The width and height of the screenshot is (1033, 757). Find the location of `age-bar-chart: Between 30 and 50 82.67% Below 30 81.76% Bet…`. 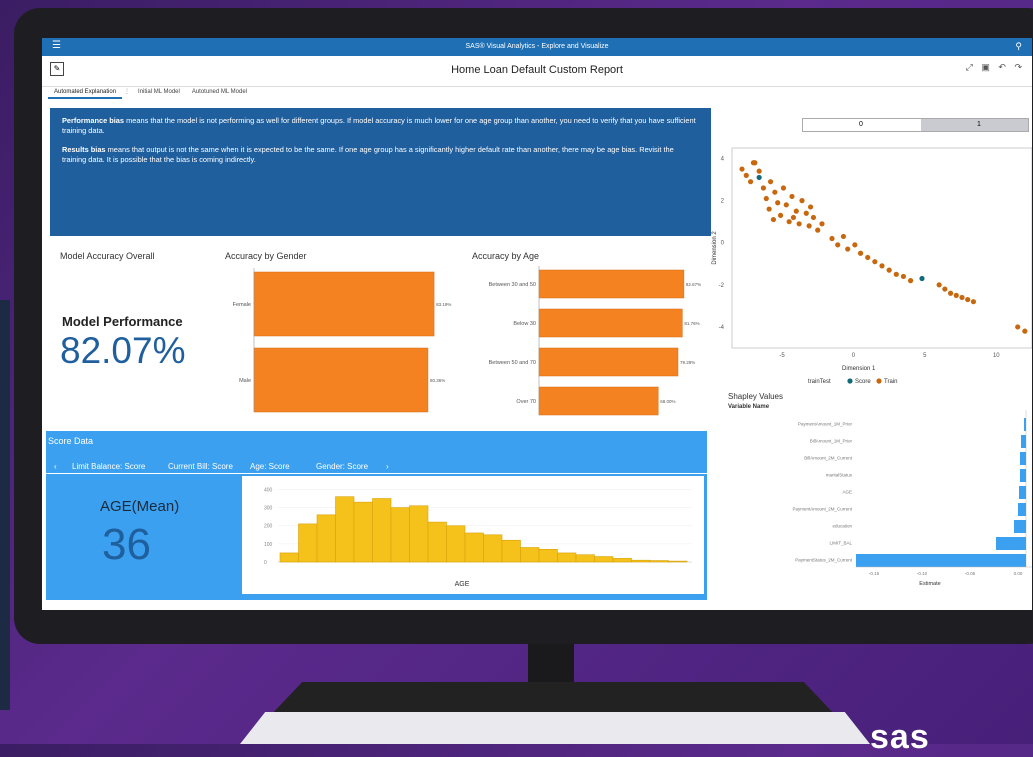

age-bar-chart: Between 30 and 50 82.67% Below 30 81.76% Bet… is located at coordinates (595, 341).